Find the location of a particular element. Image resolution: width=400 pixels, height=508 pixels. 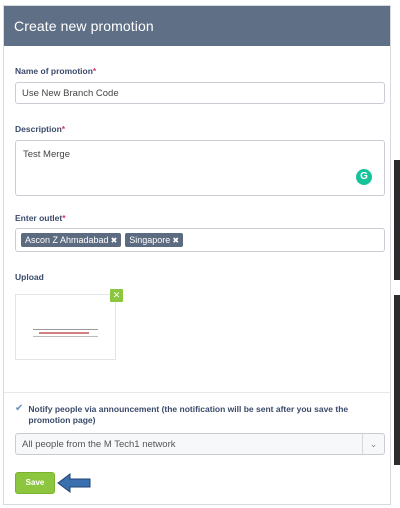

name-label: Name of promotion* is located at coordinates (56, 71).